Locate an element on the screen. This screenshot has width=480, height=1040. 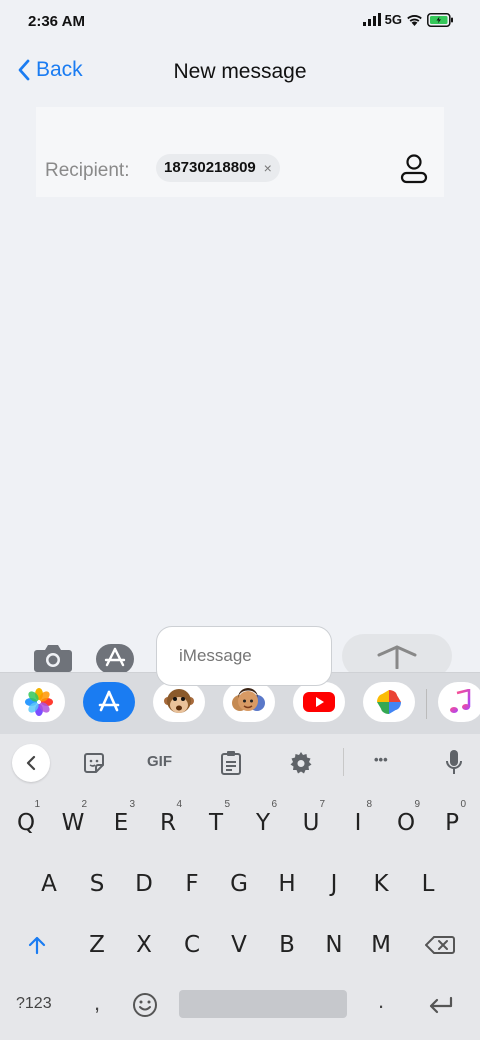
keyboard-toolbar: GIF ••• is located at coordinates (240, 762).